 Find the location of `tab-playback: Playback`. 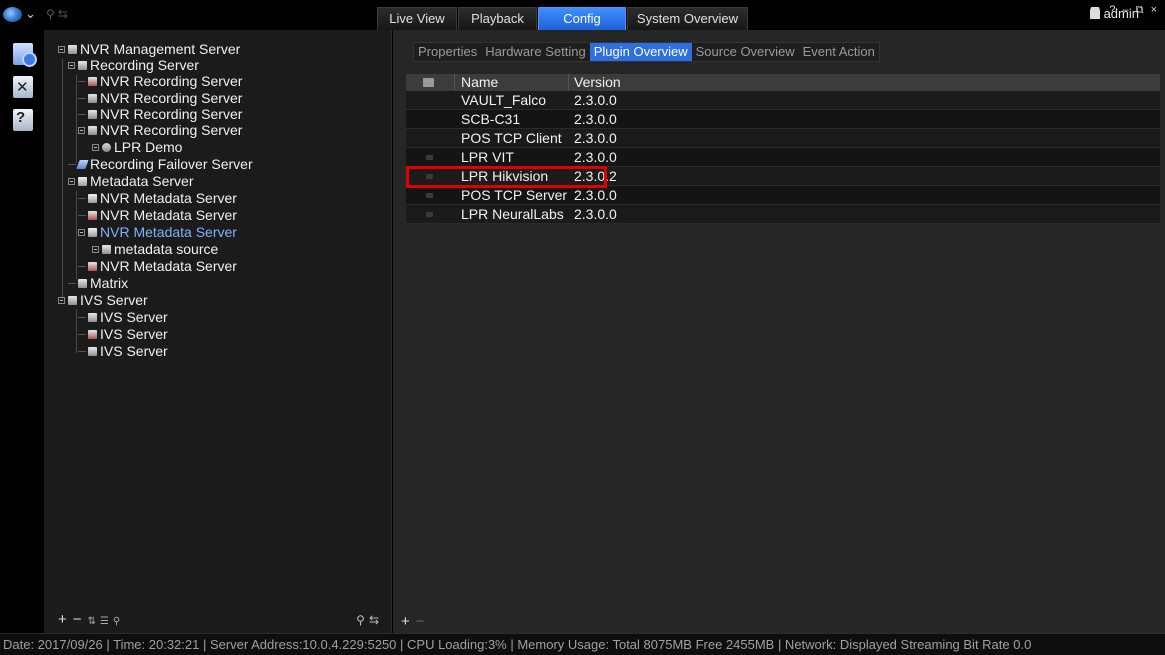

tab-playback: Playback is located at coordinates (497, 18).